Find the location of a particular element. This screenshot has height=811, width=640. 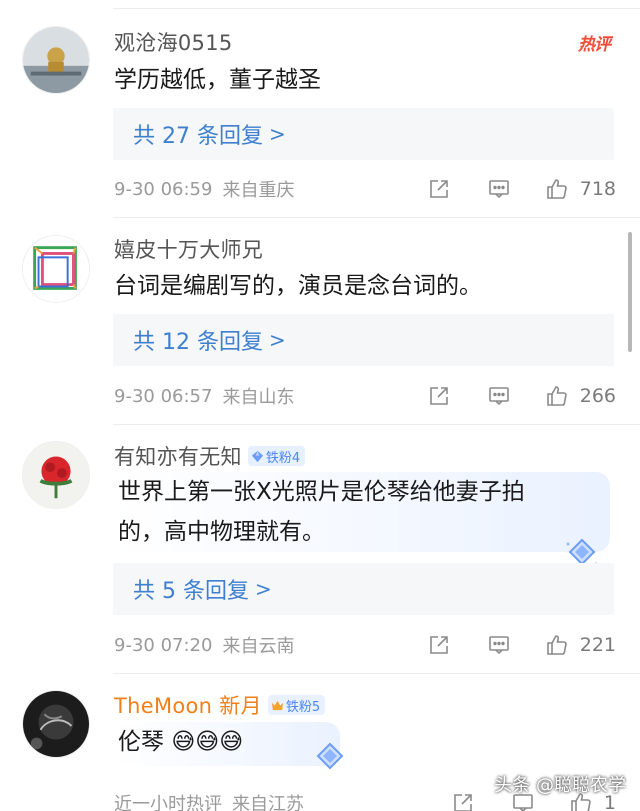

username-row: 嬉皮十万大师兄 is located at coordinates (188, 249).